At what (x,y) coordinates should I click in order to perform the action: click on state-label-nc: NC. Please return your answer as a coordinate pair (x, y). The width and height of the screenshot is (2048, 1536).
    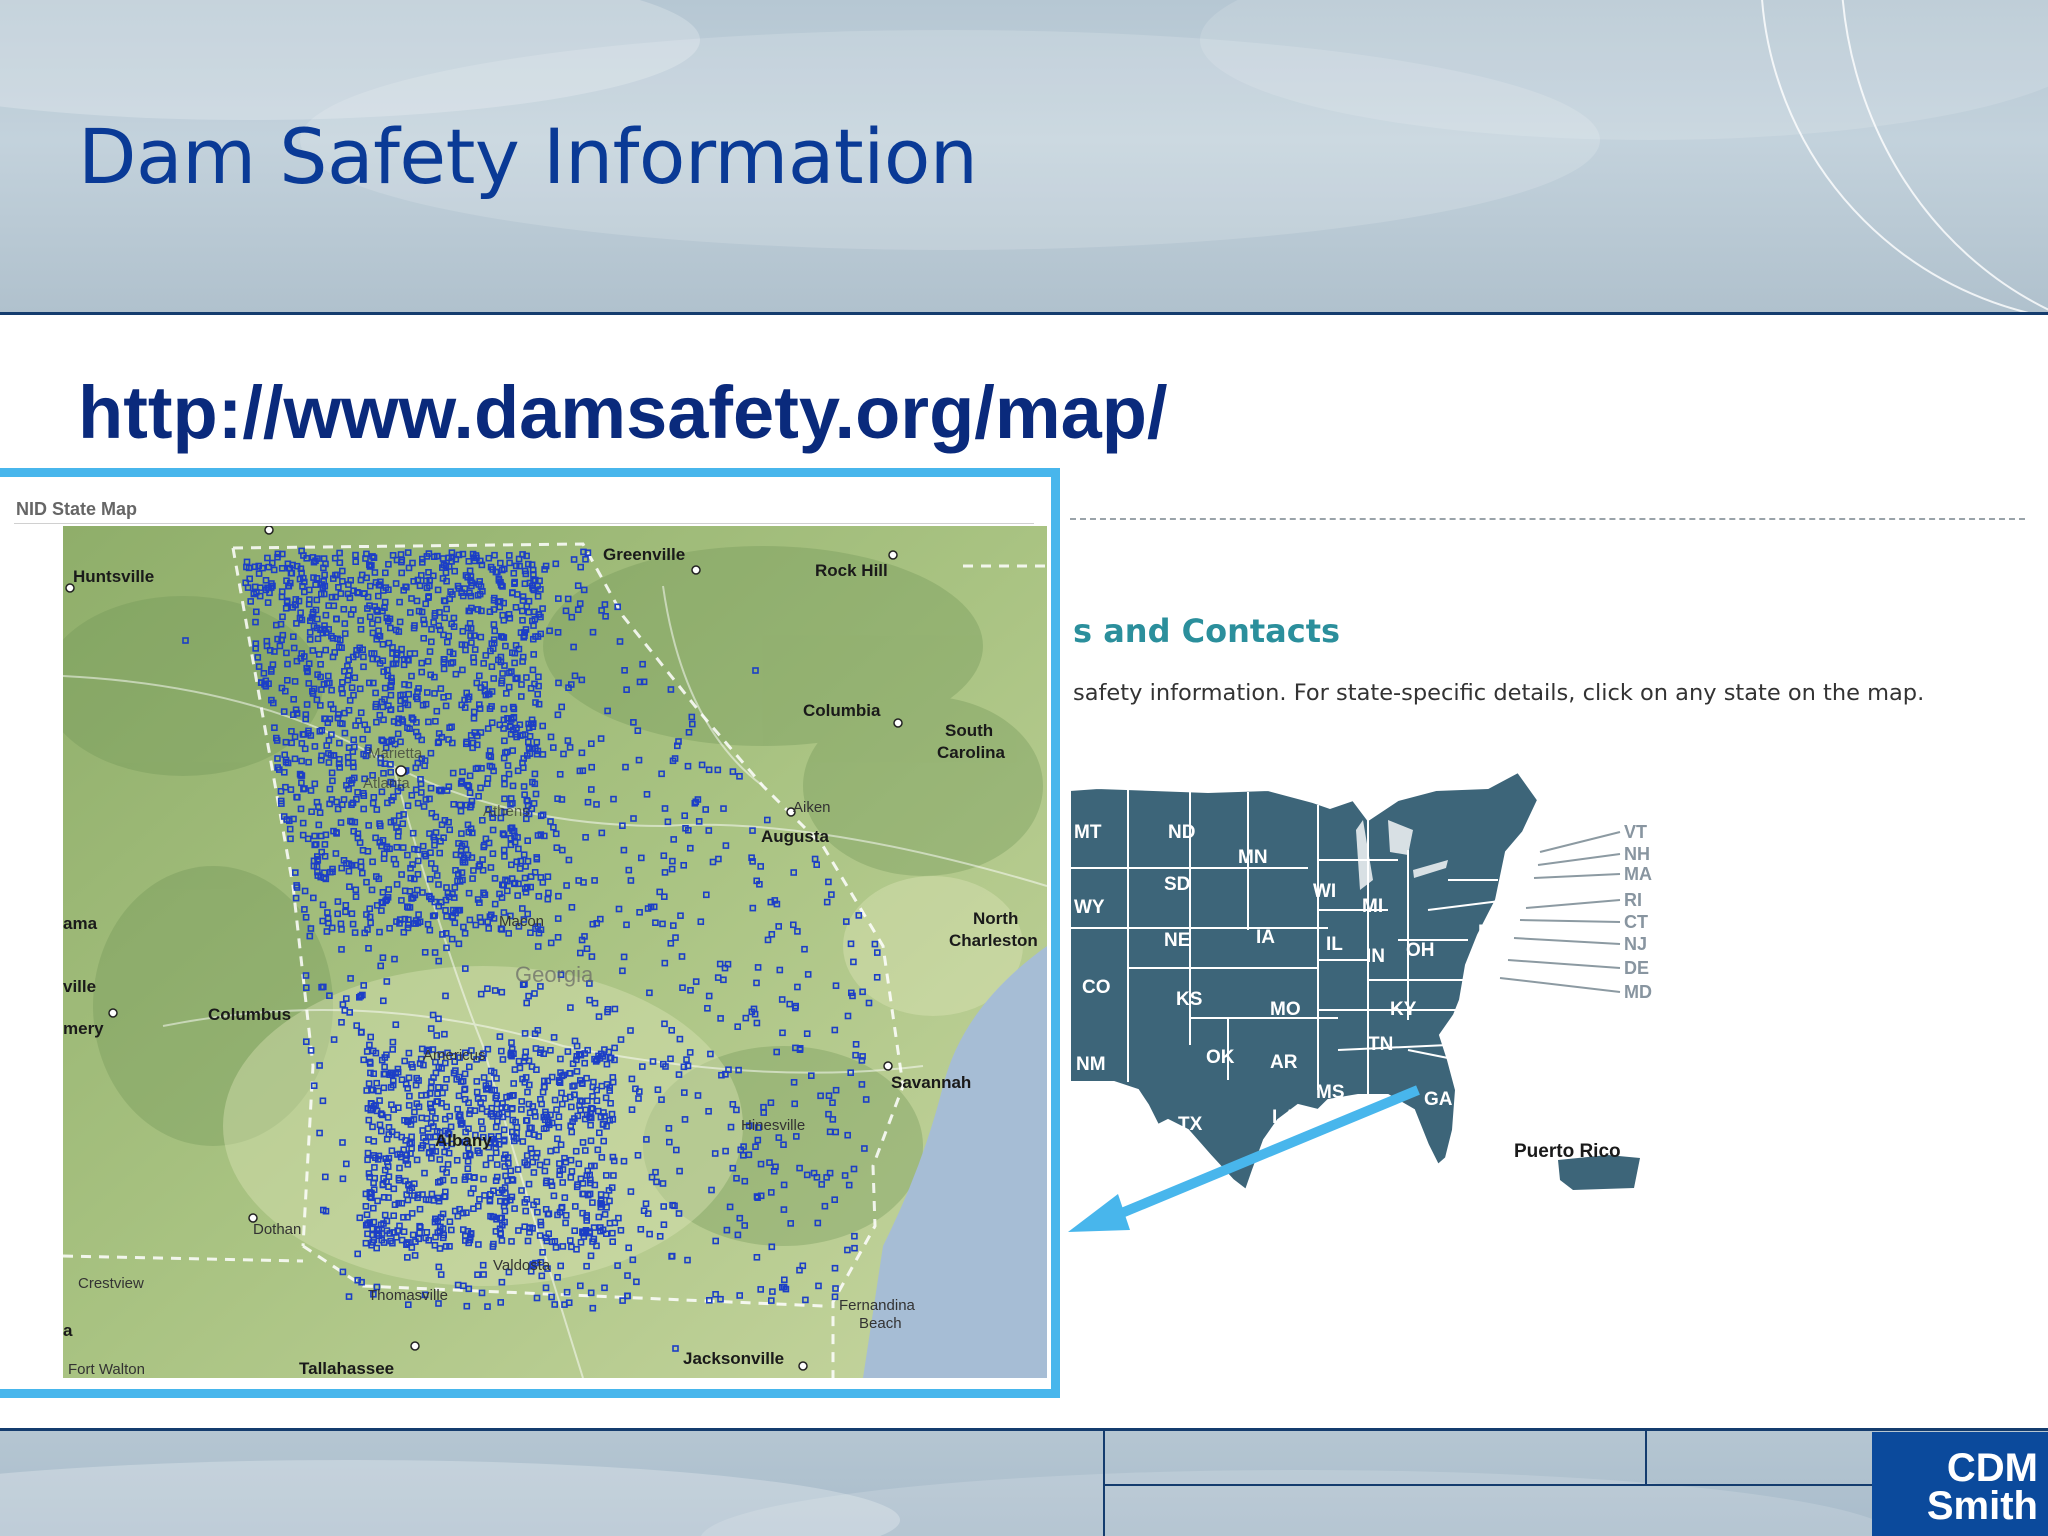
    Looking at the image, I should click on (1494, 1032).